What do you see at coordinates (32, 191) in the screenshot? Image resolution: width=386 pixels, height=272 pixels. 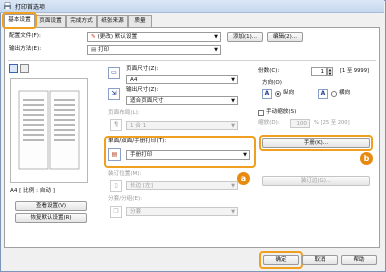 I see `preview-caption: A4 [ 比例 : 自动 ]` at bounding box center [32, 191].